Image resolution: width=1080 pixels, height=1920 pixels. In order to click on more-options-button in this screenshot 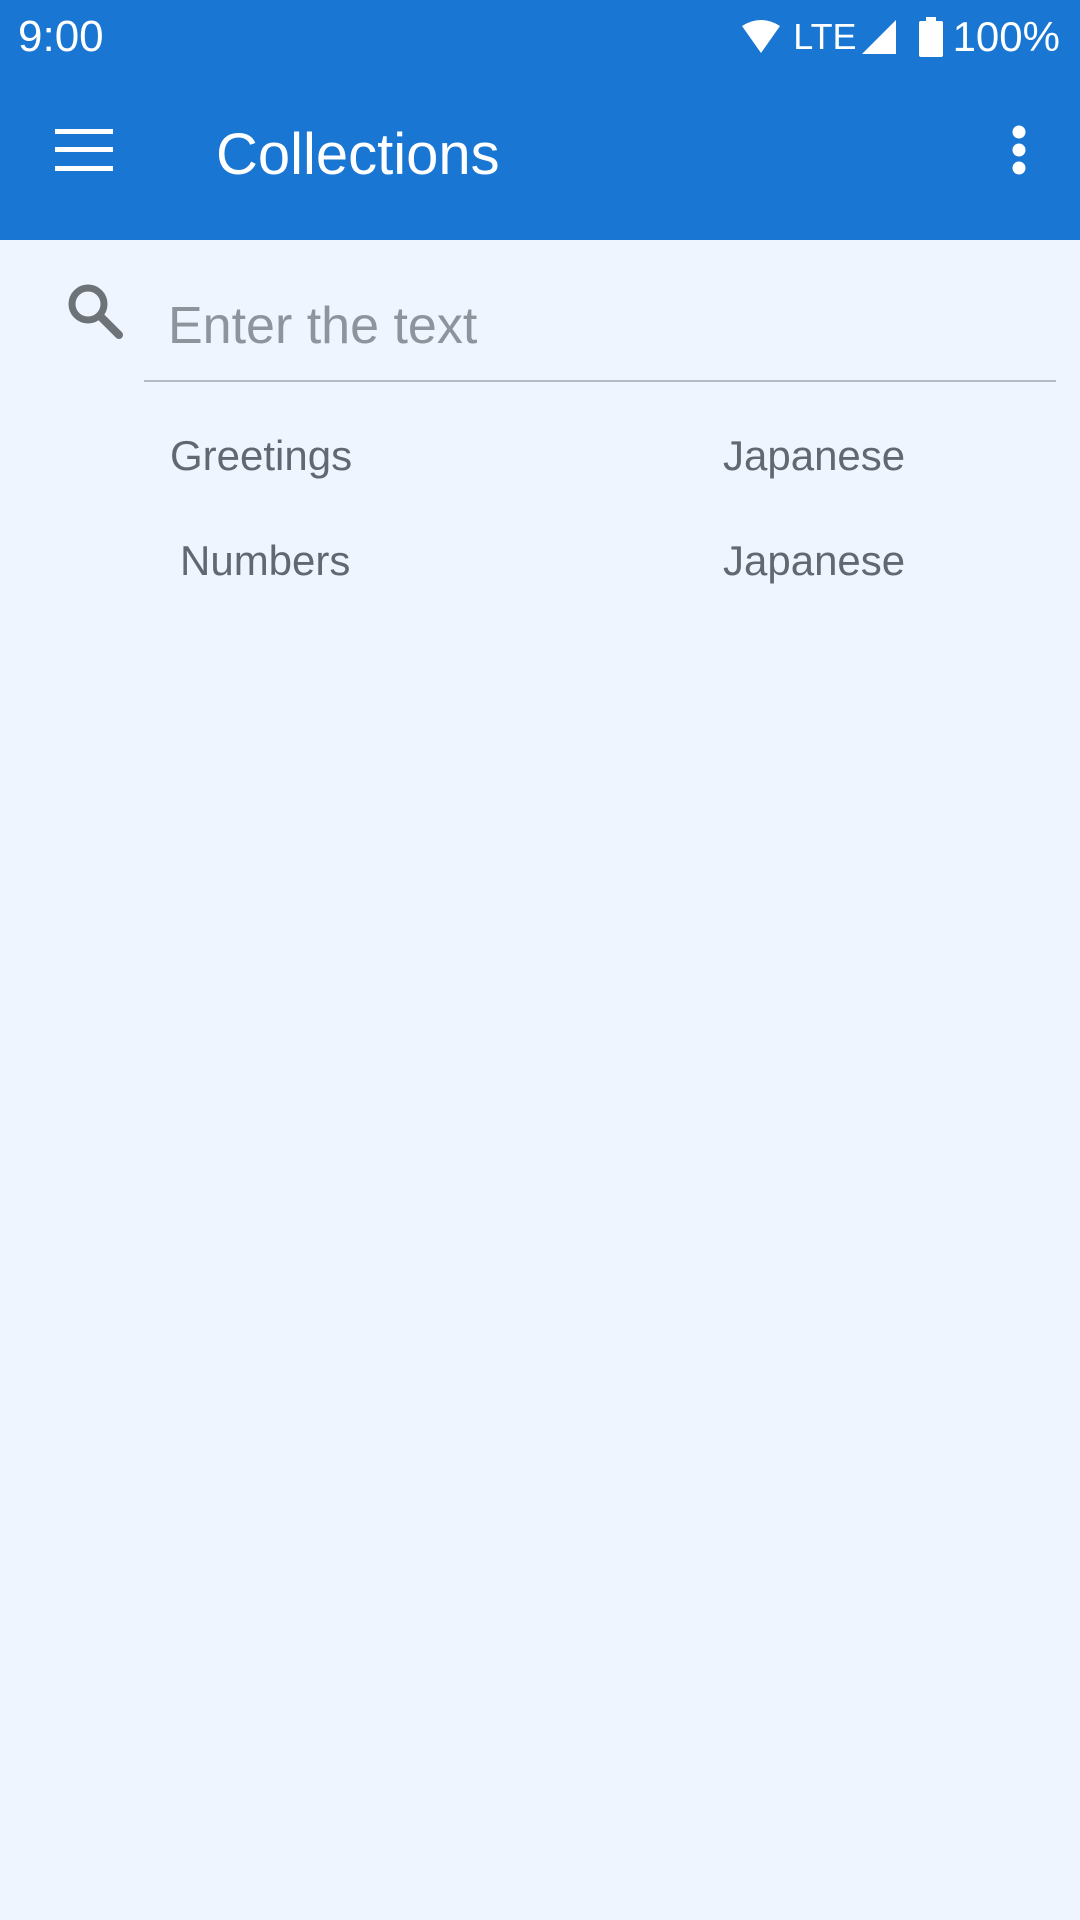, I will do `click(1019, 152)`.